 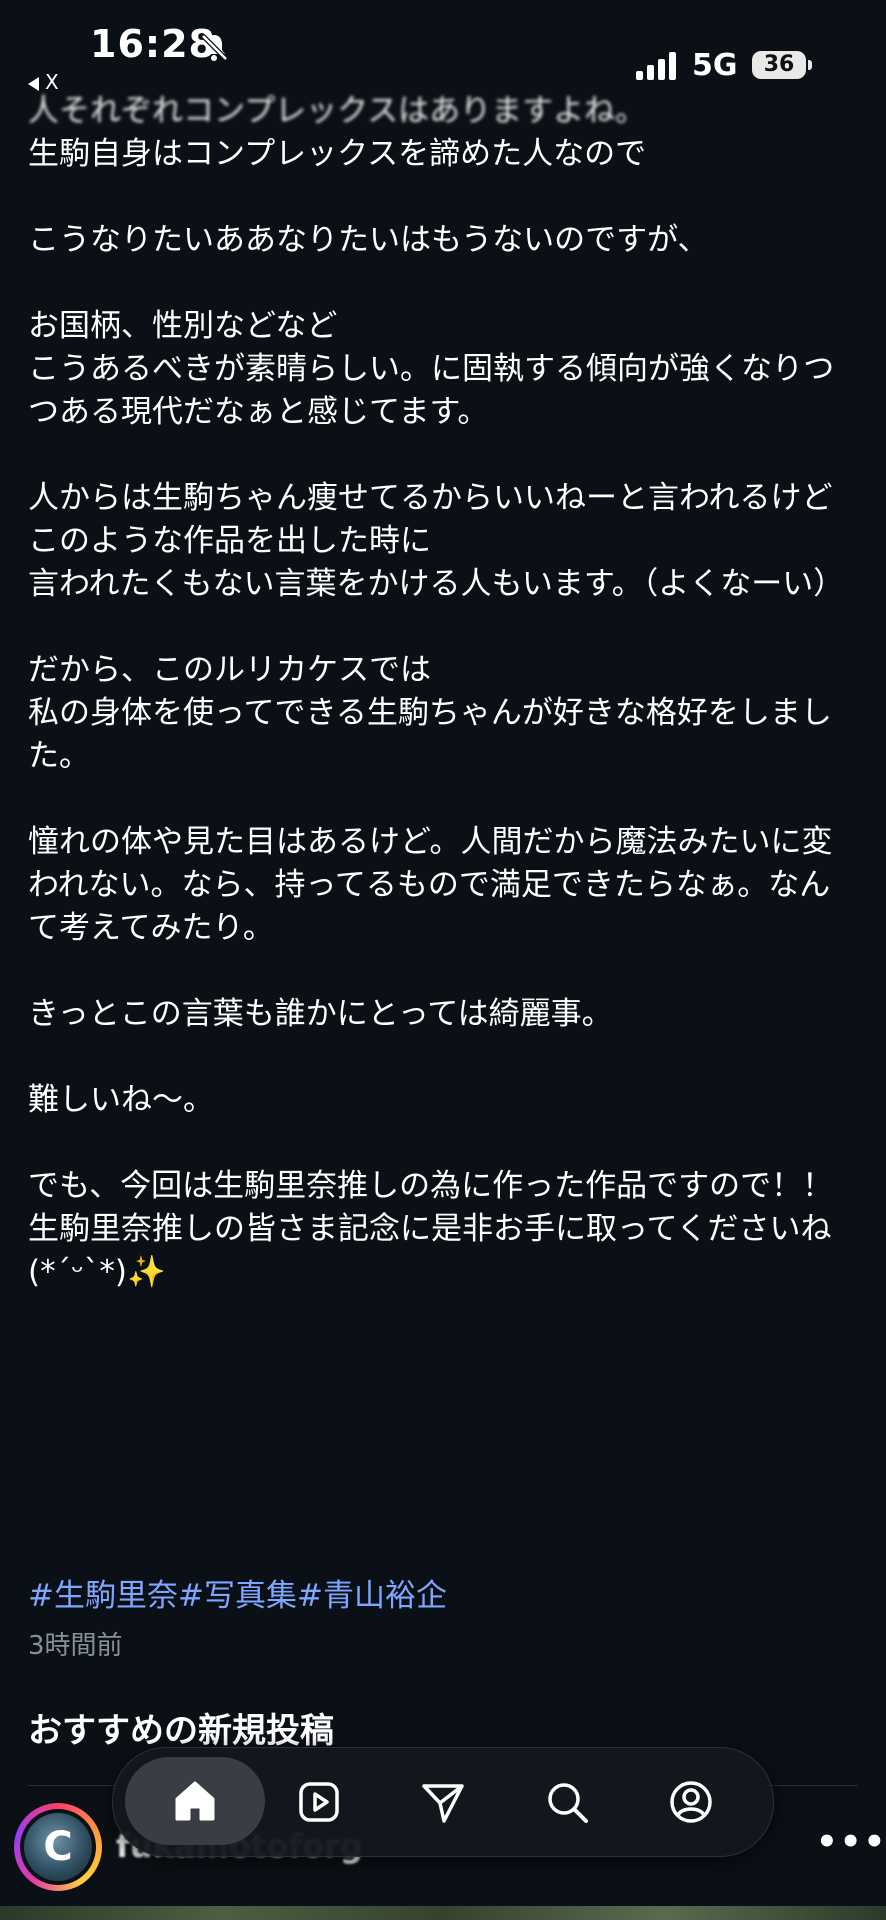 What do you see at coordinates (237, 1596) in the screenshot?
I see `hashtag-link: #写真集` at bounding box center [237, 1596].